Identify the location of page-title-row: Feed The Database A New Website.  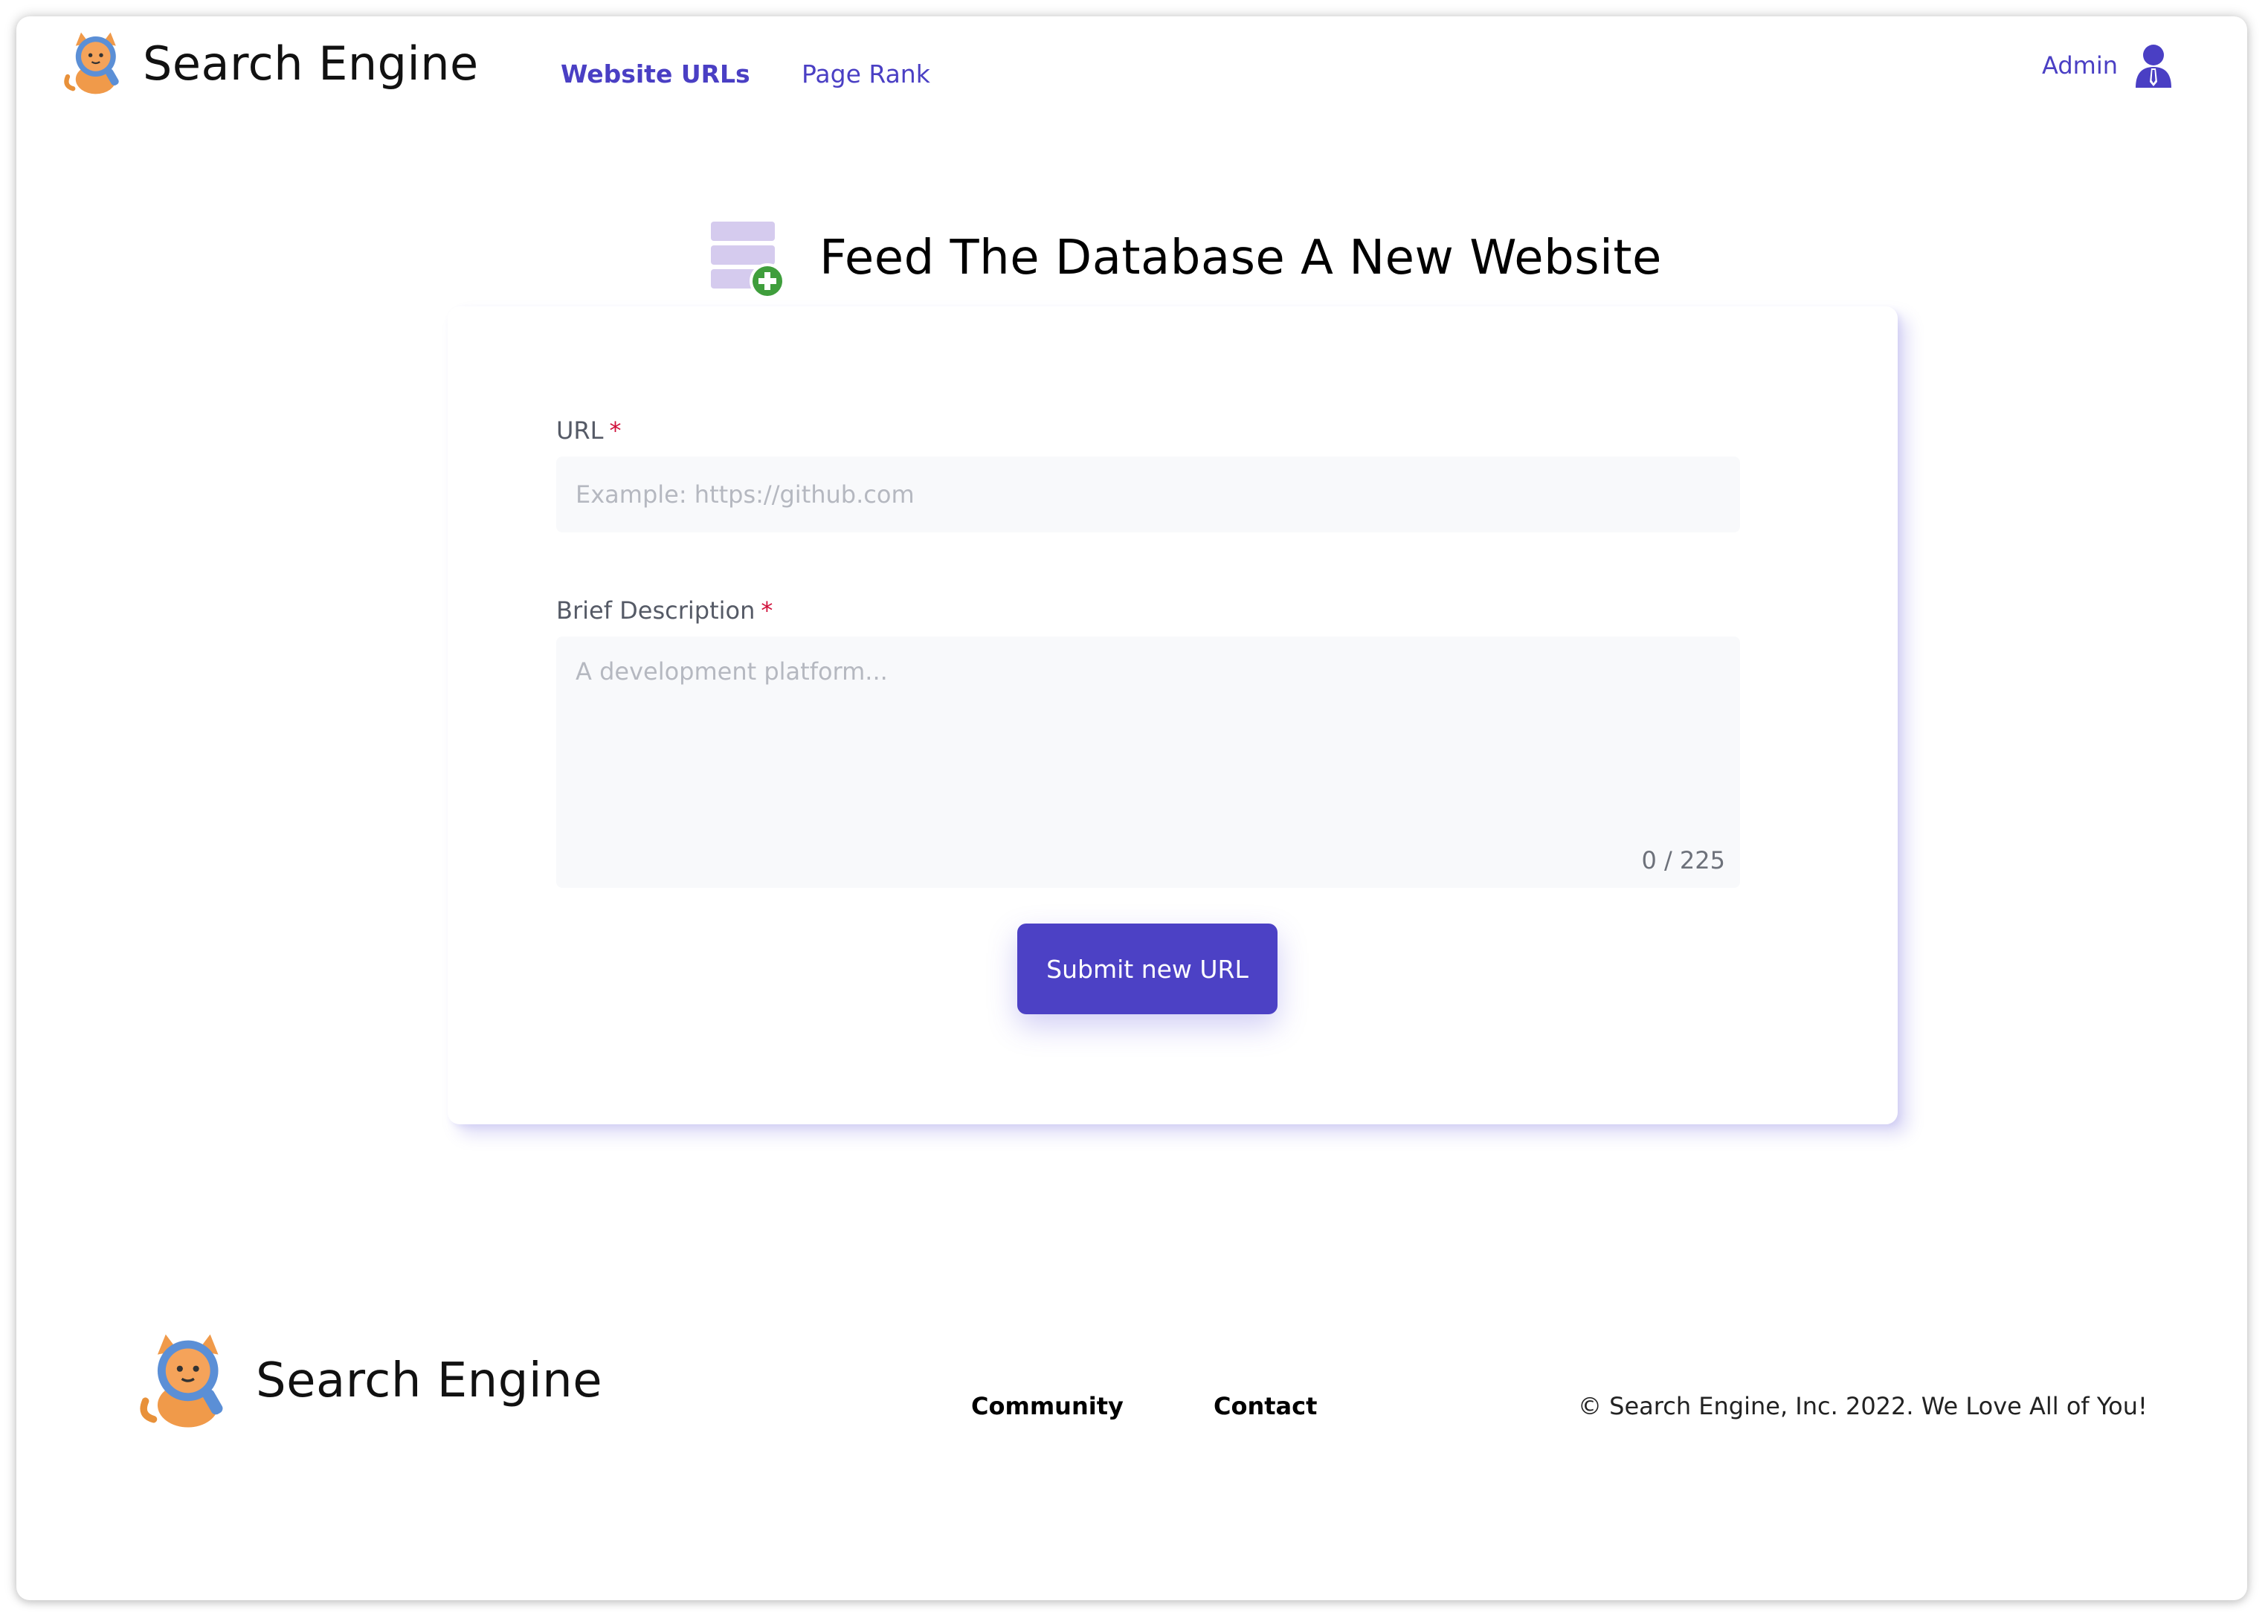
(1185, 258).